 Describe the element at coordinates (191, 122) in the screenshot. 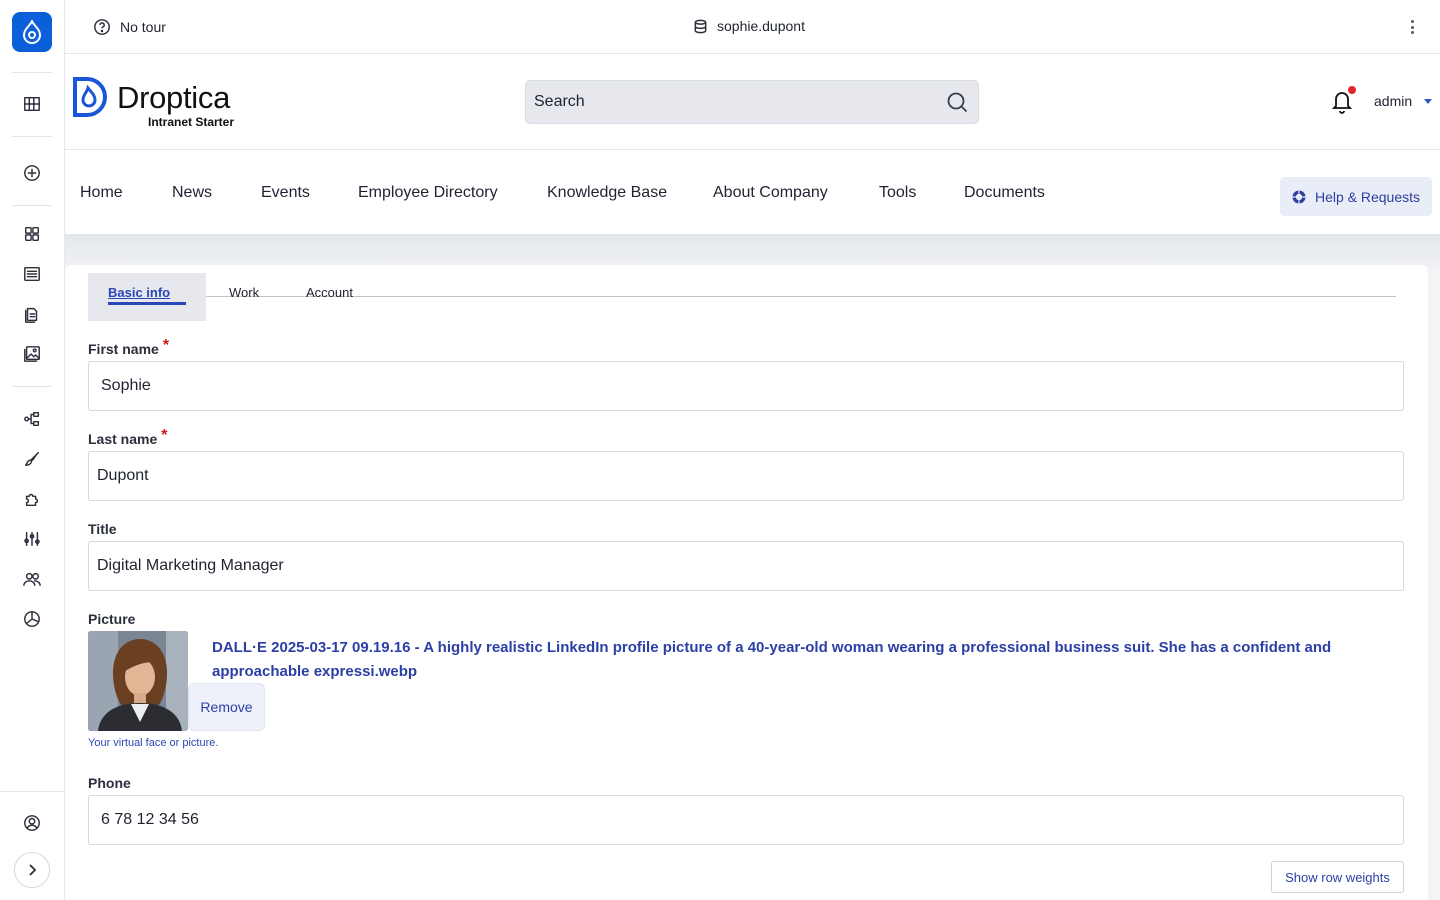

I see `brand-subtitle: Intranet Starter` at that location.